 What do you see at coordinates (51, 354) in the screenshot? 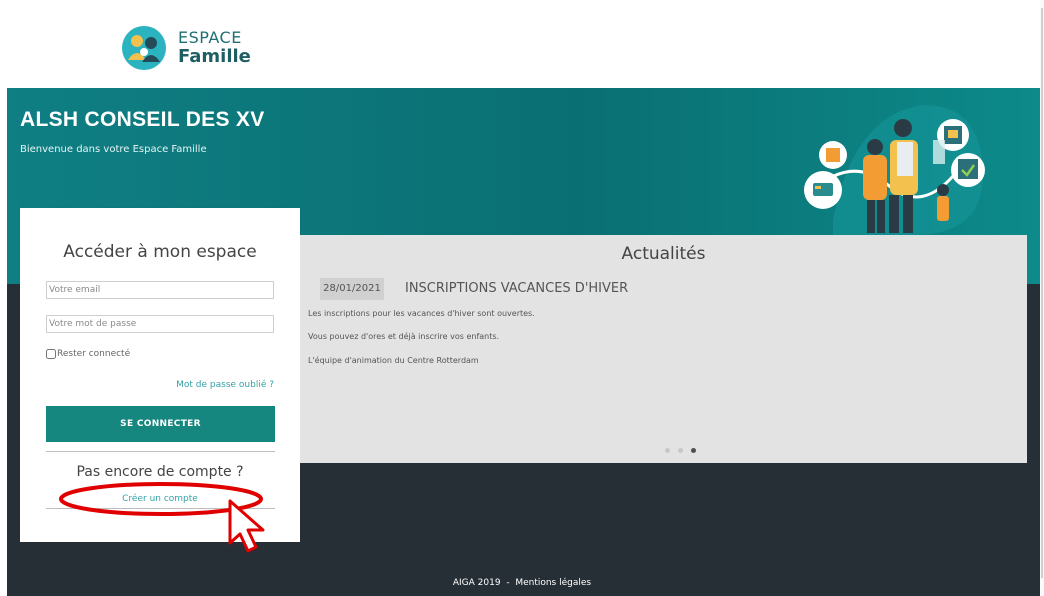
I see `remember-checkbox` at bounding box center [51, 354].